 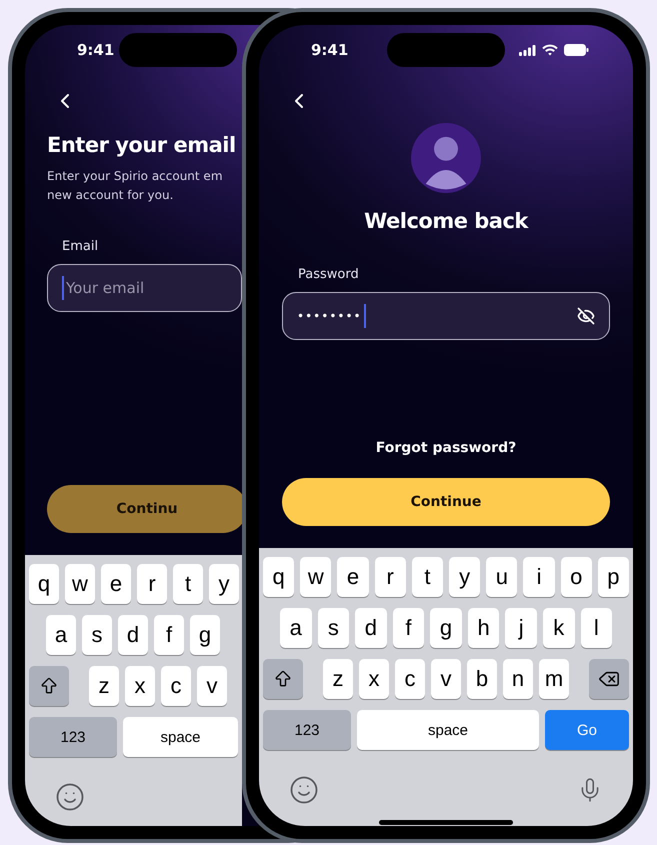 I want to click on field-label: Email, so click(x=80, y=246).